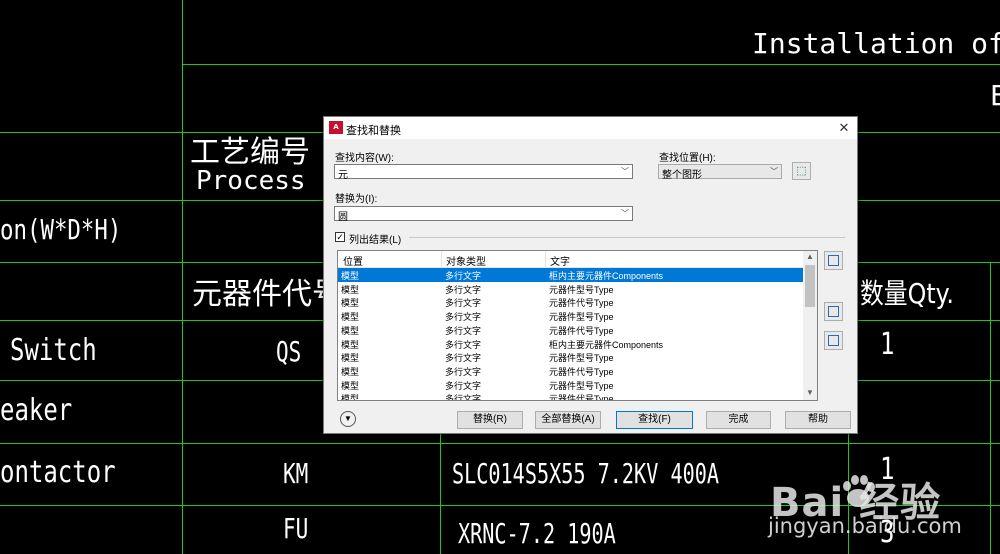  I want to click on qs-code: QS, so click(289, 351).